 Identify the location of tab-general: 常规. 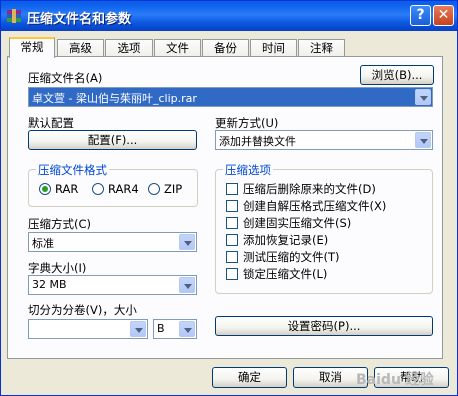
(32, 47).